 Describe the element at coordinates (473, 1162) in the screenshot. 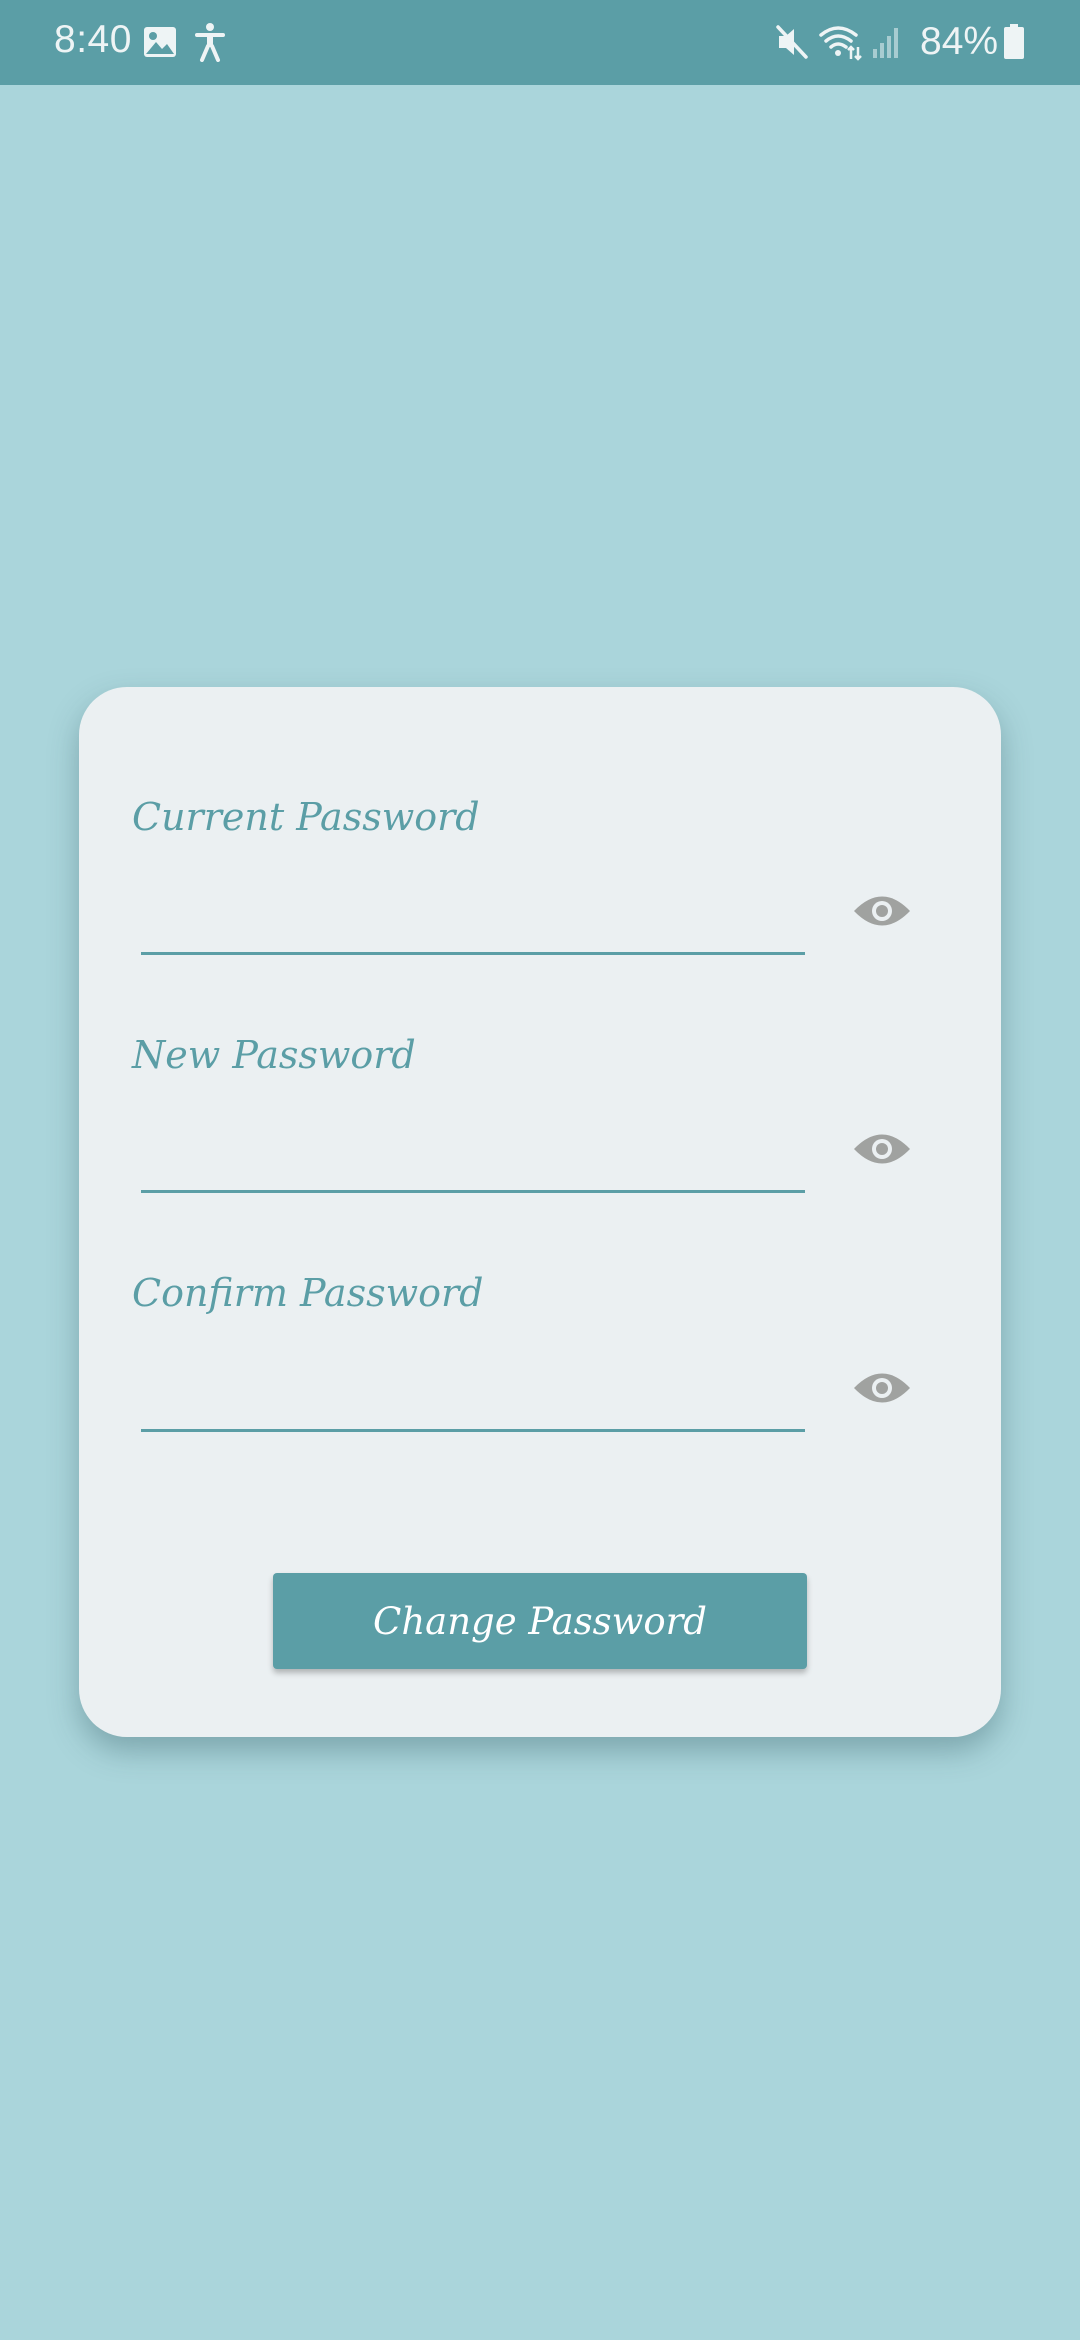

I see `new-password-input` at that location.